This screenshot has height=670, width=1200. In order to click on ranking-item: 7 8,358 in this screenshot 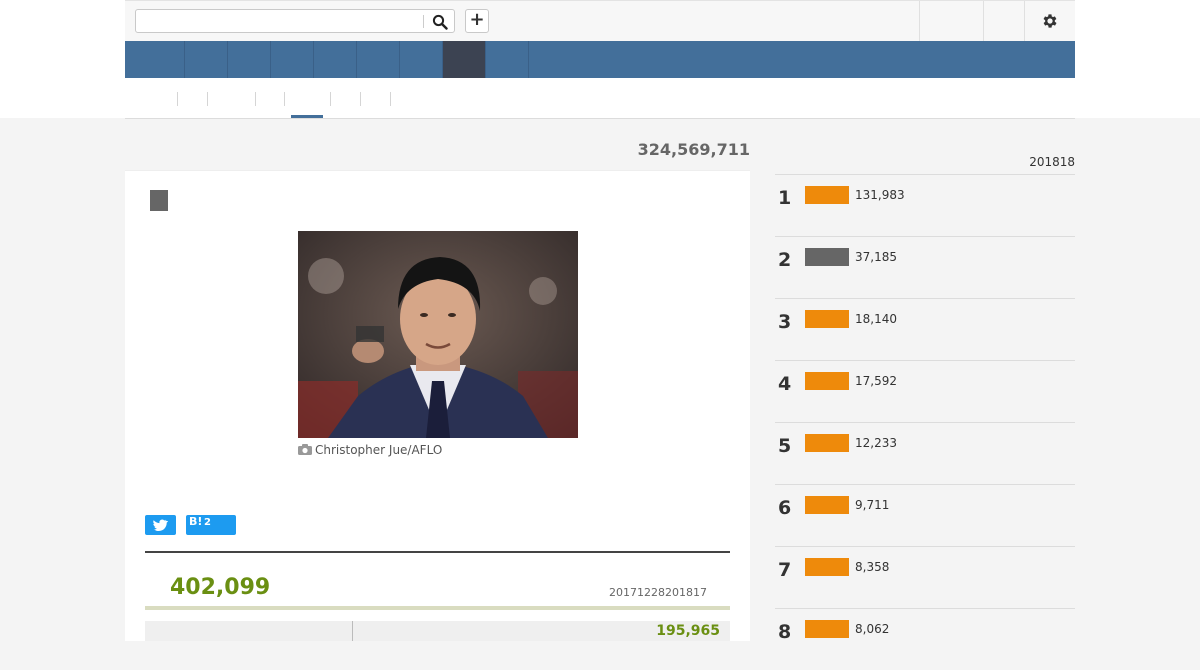, I will do `click(925, 577)`.